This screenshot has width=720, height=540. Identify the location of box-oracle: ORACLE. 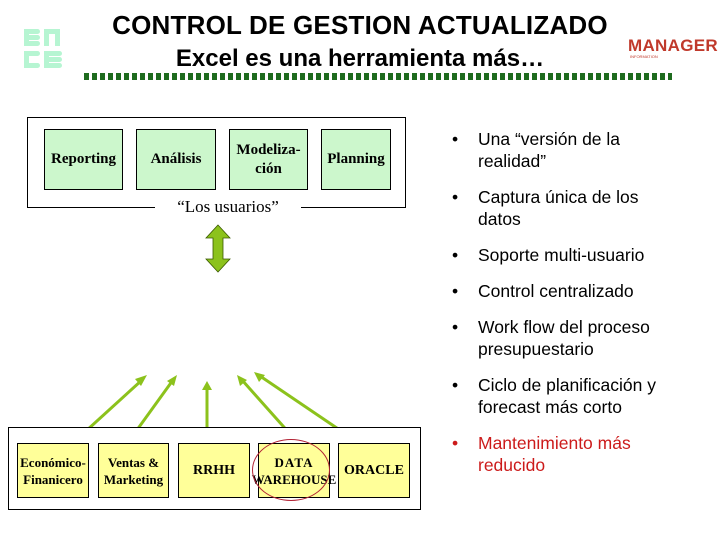
(374, 470).